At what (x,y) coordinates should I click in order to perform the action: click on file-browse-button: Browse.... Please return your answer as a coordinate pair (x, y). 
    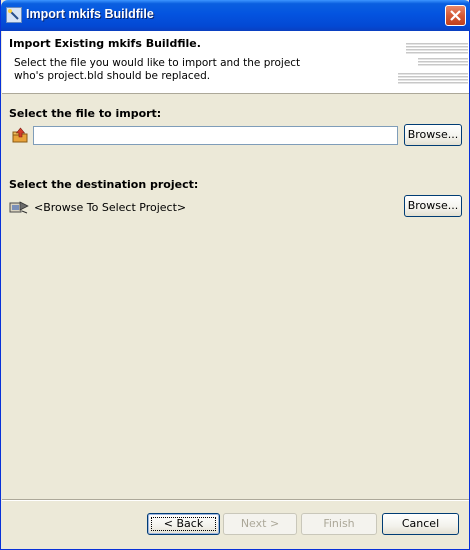
    Looking at the image, I should click on (433, 135).